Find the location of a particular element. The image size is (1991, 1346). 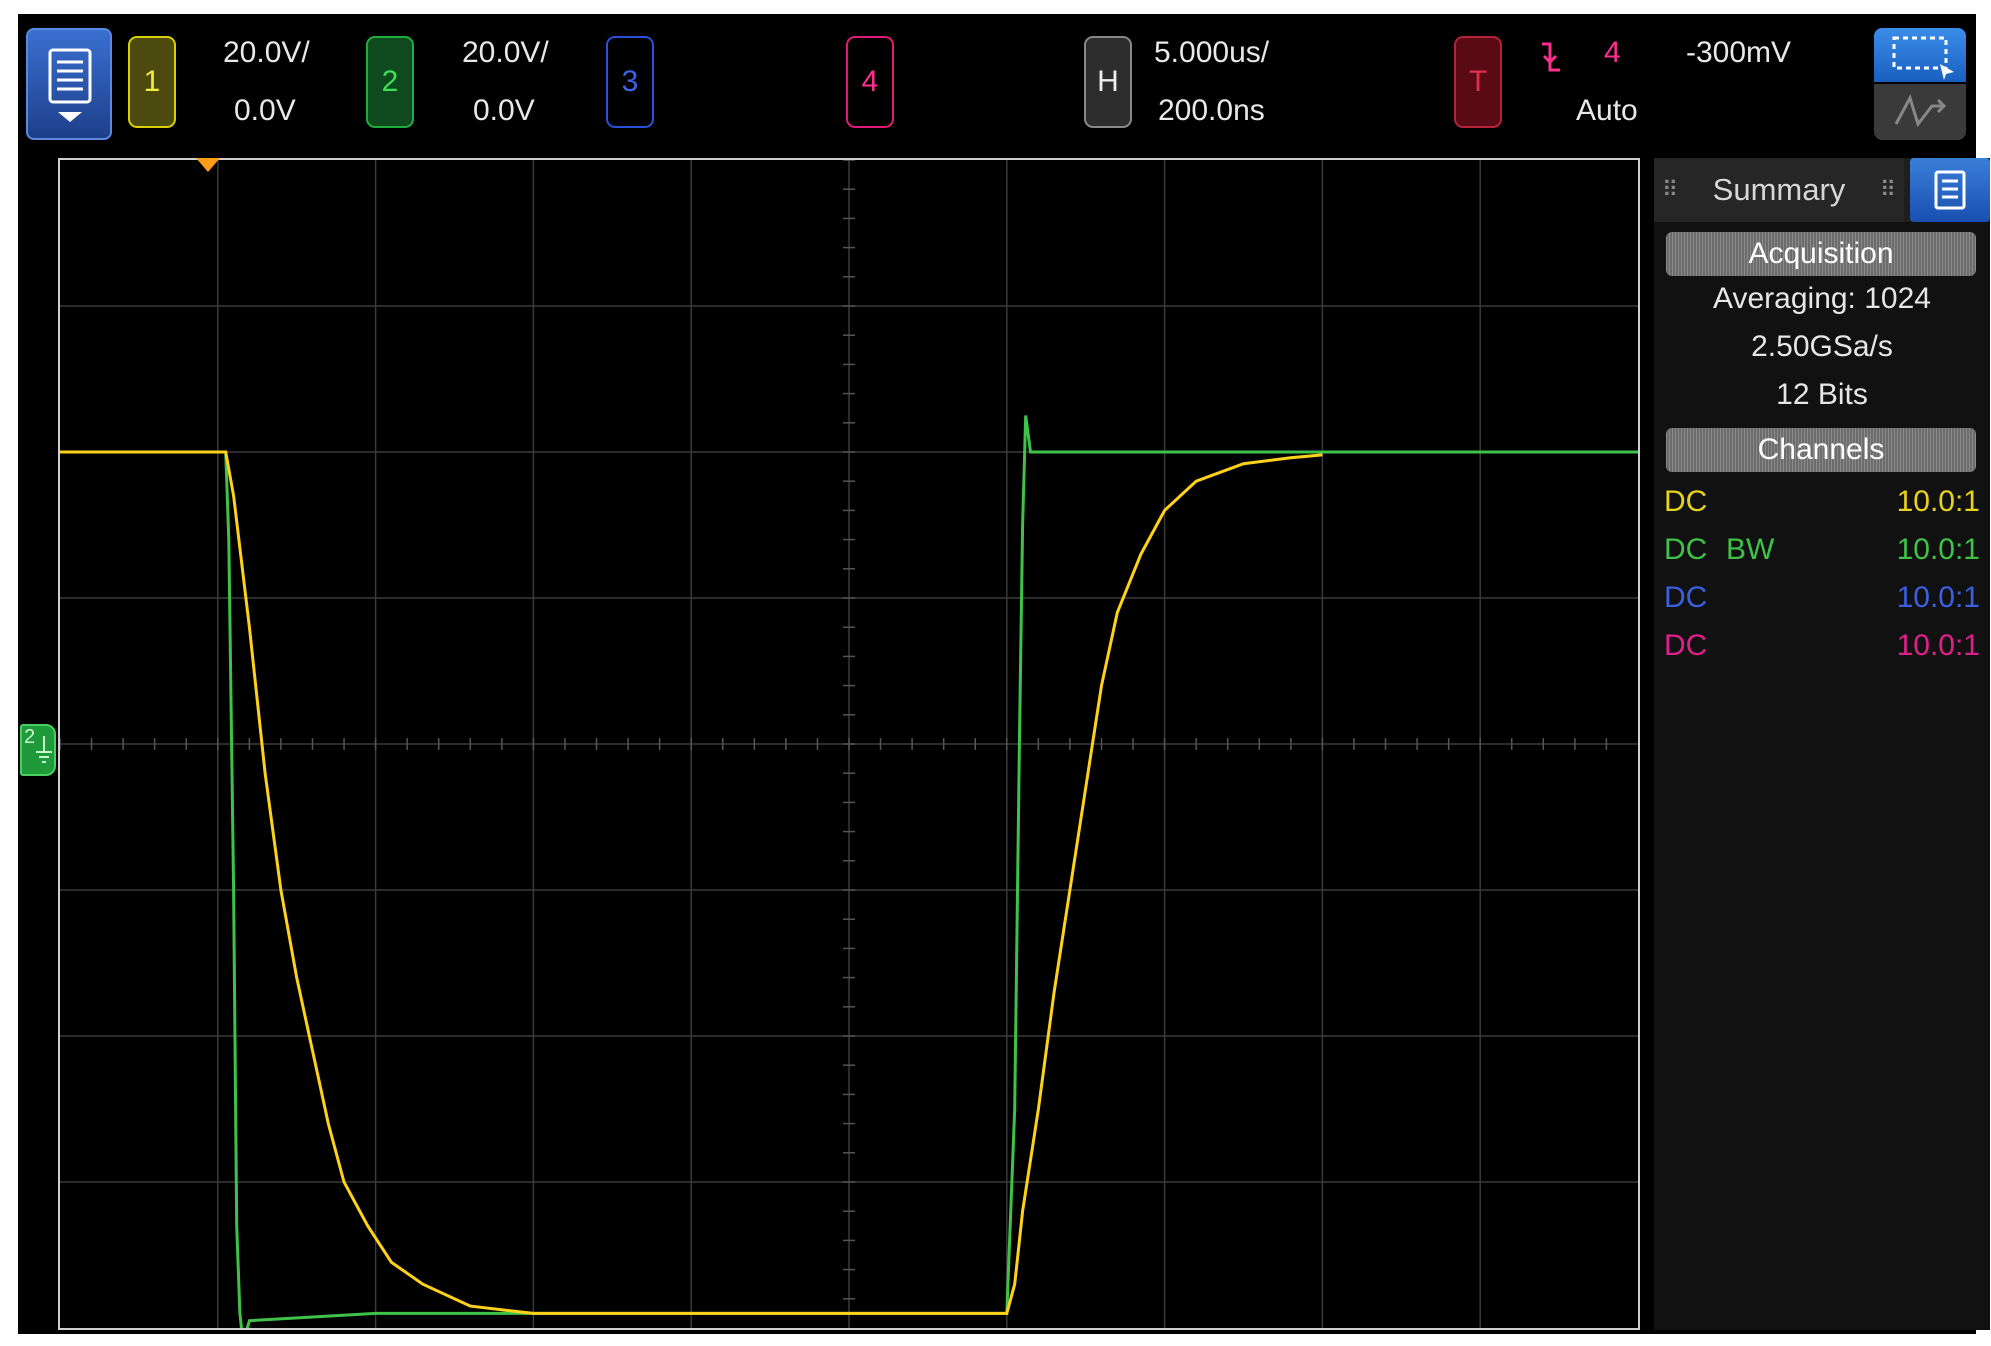

ground-icon is located at coordinates (44, 749).